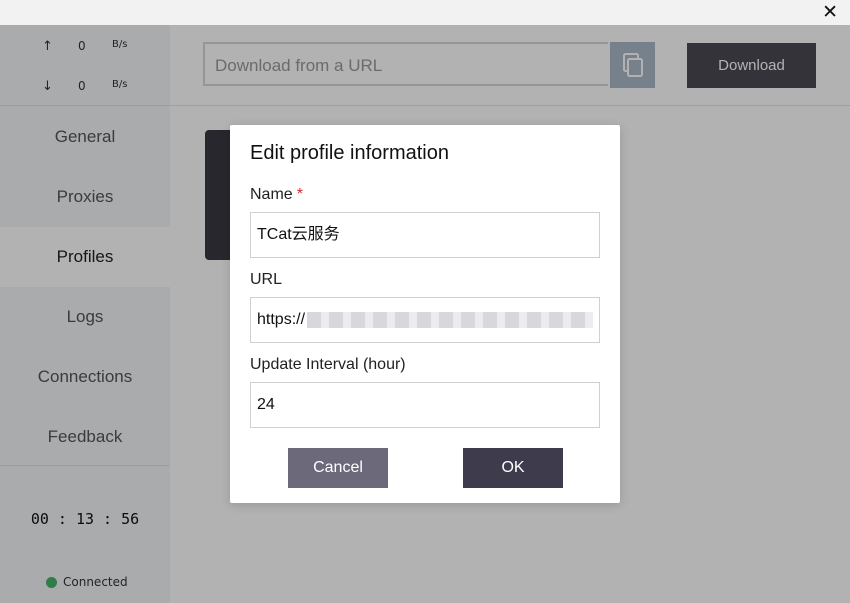  Describe the element at coordinates (425, 235) in the screenshot. I see `name-field: TCat云服务` at that location.